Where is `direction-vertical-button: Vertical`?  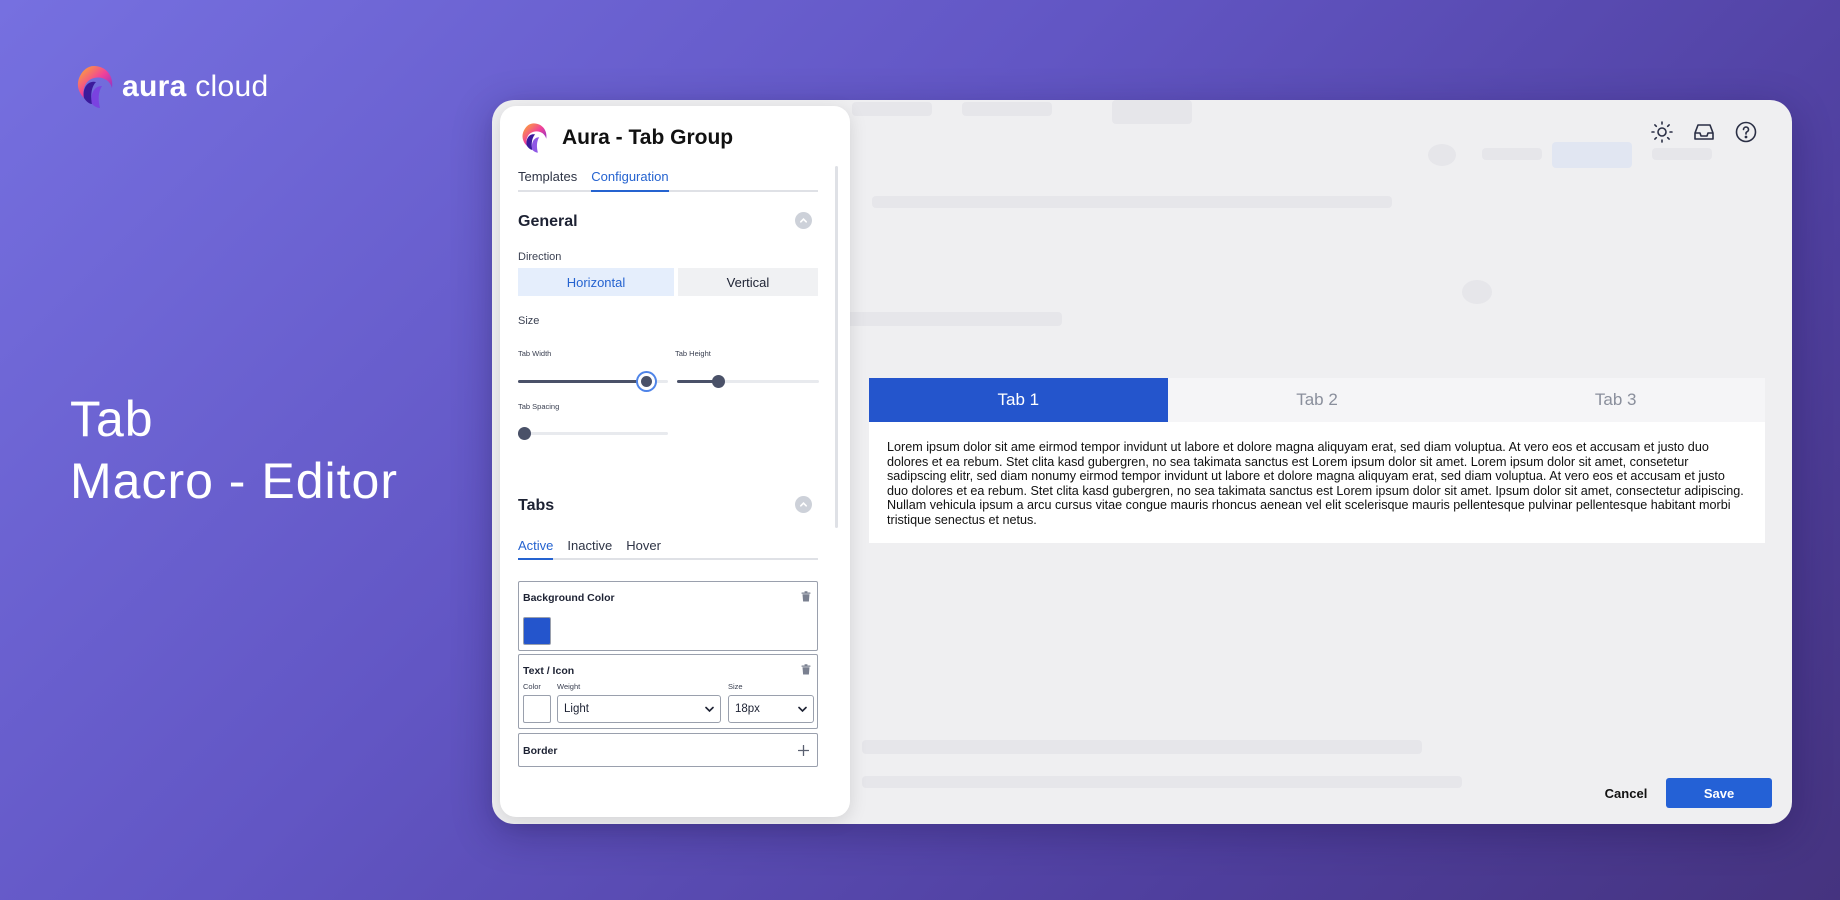
direction-vertical-button: Vertical is located at coordinates (748, 282).